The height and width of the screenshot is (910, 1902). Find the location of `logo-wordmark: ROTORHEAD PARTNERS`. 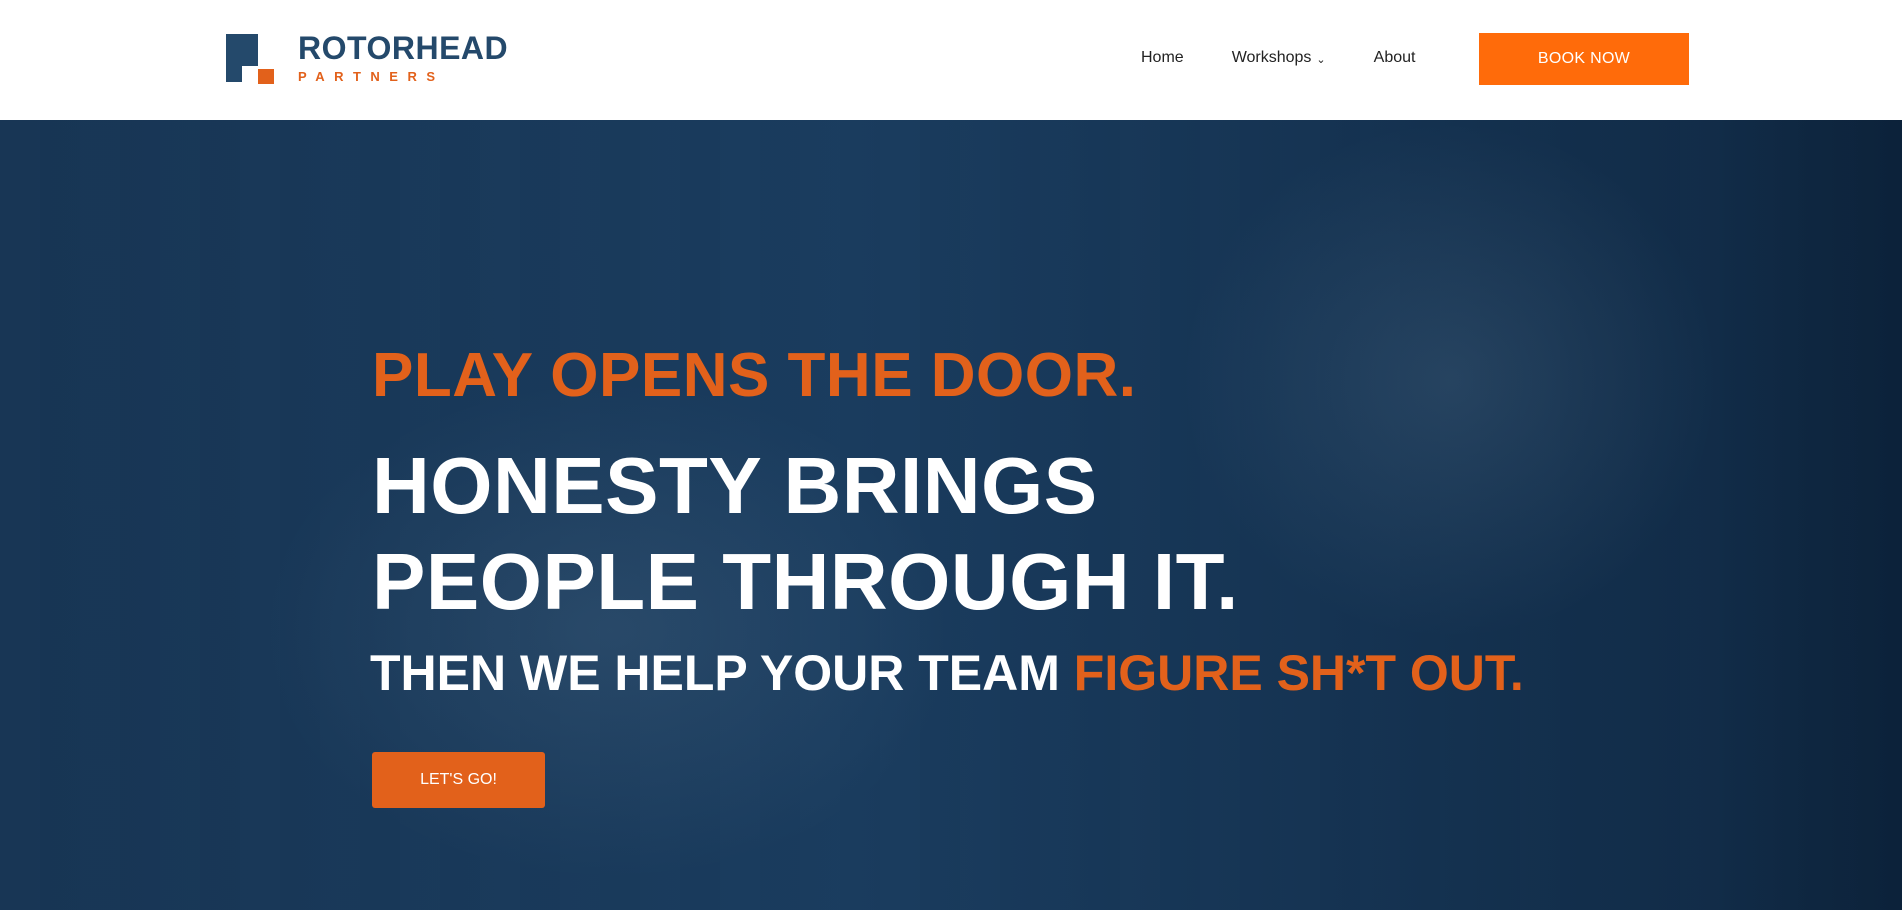

logo-wordmark: ROTORHEAD PARTNERS is located at coordinates (403, 59).